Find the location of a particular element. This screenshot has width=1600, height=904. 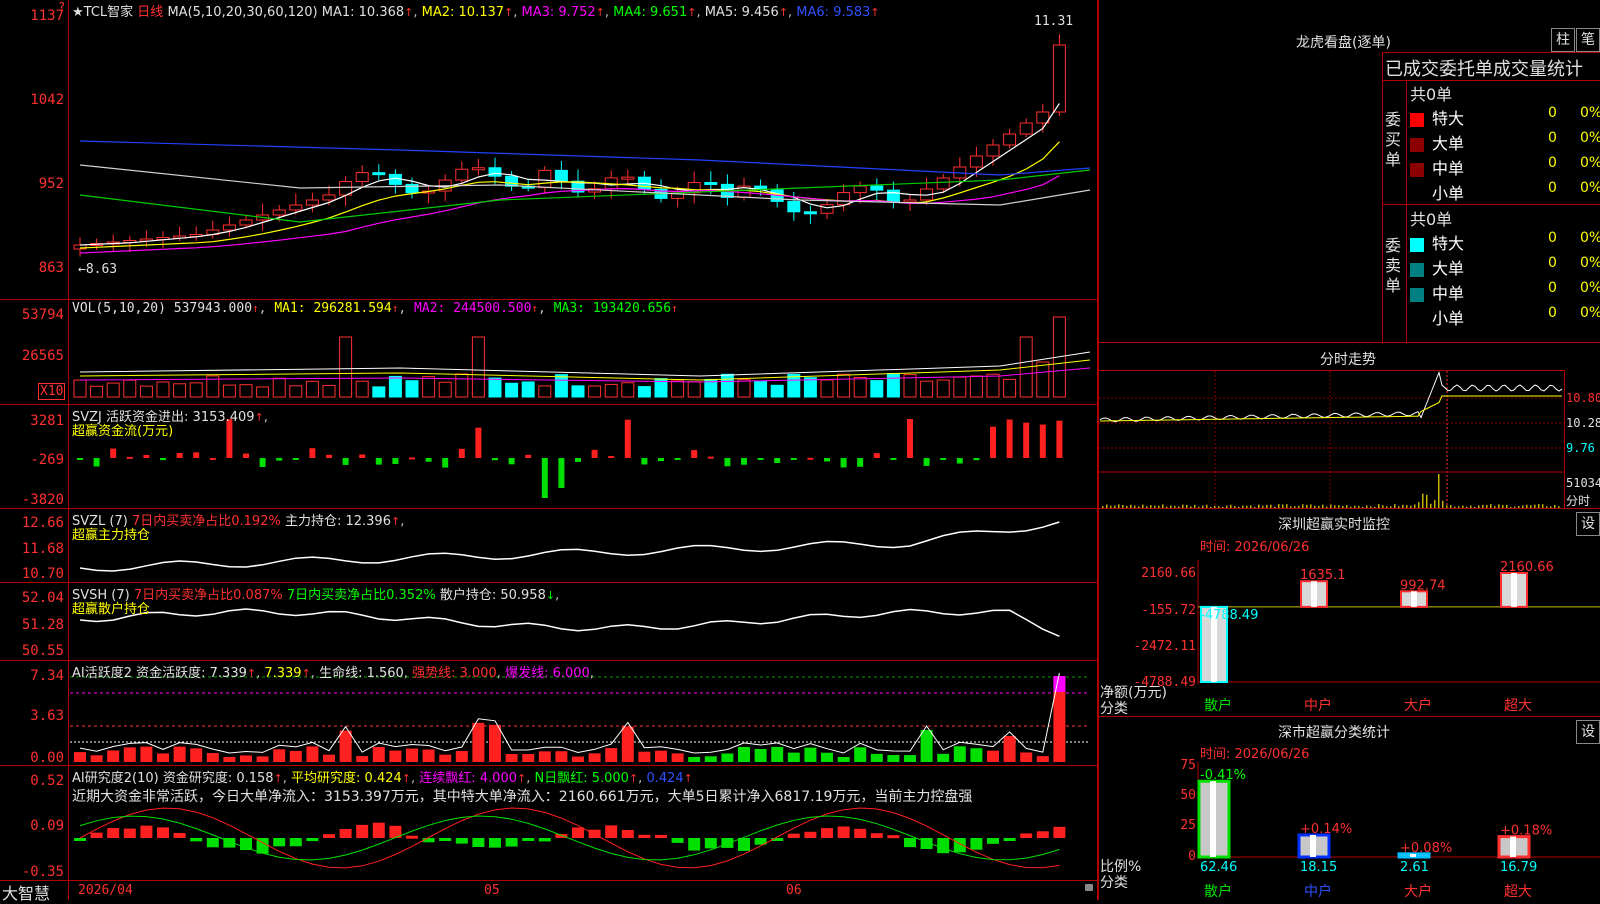

classify-category-label: 超大 is located at coordinates (1518, 892).